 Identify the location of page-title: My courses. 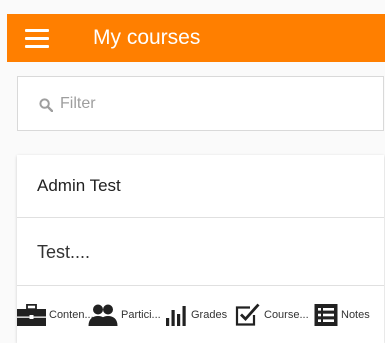
(147, 37).